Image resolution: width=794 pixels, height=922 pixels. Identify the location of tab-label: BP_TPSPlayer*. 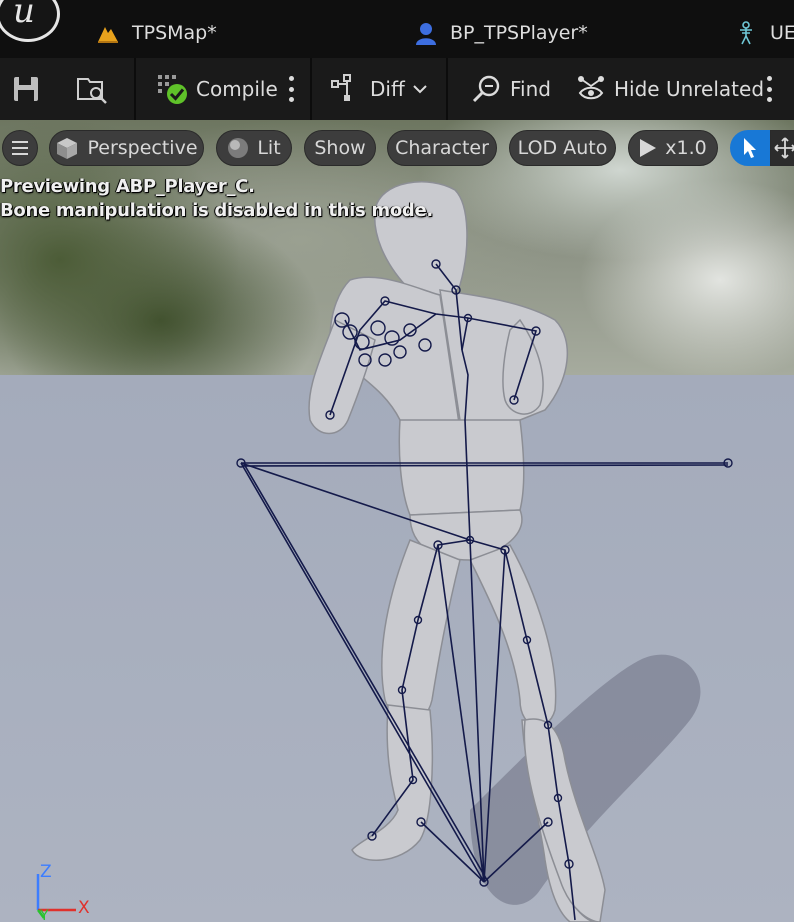
(519, 33).